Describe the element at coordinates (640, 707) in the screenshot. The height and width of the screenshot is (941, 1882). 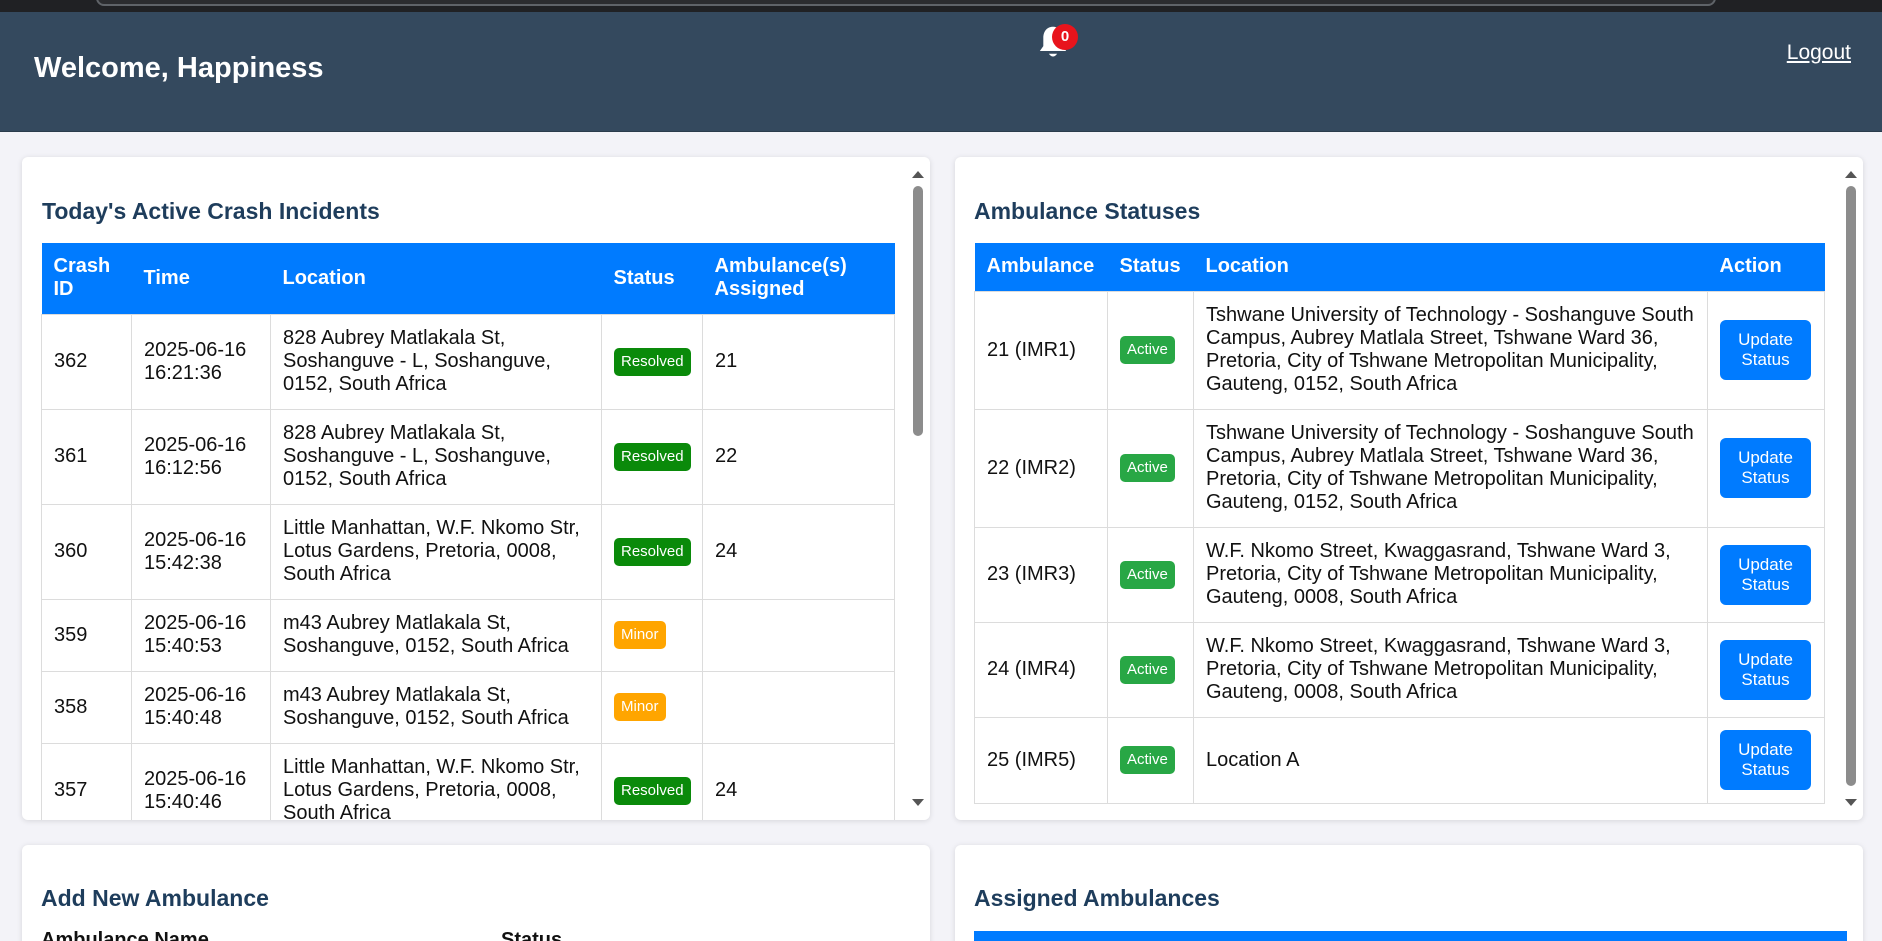
I see `status-badge: Minor` at that location.